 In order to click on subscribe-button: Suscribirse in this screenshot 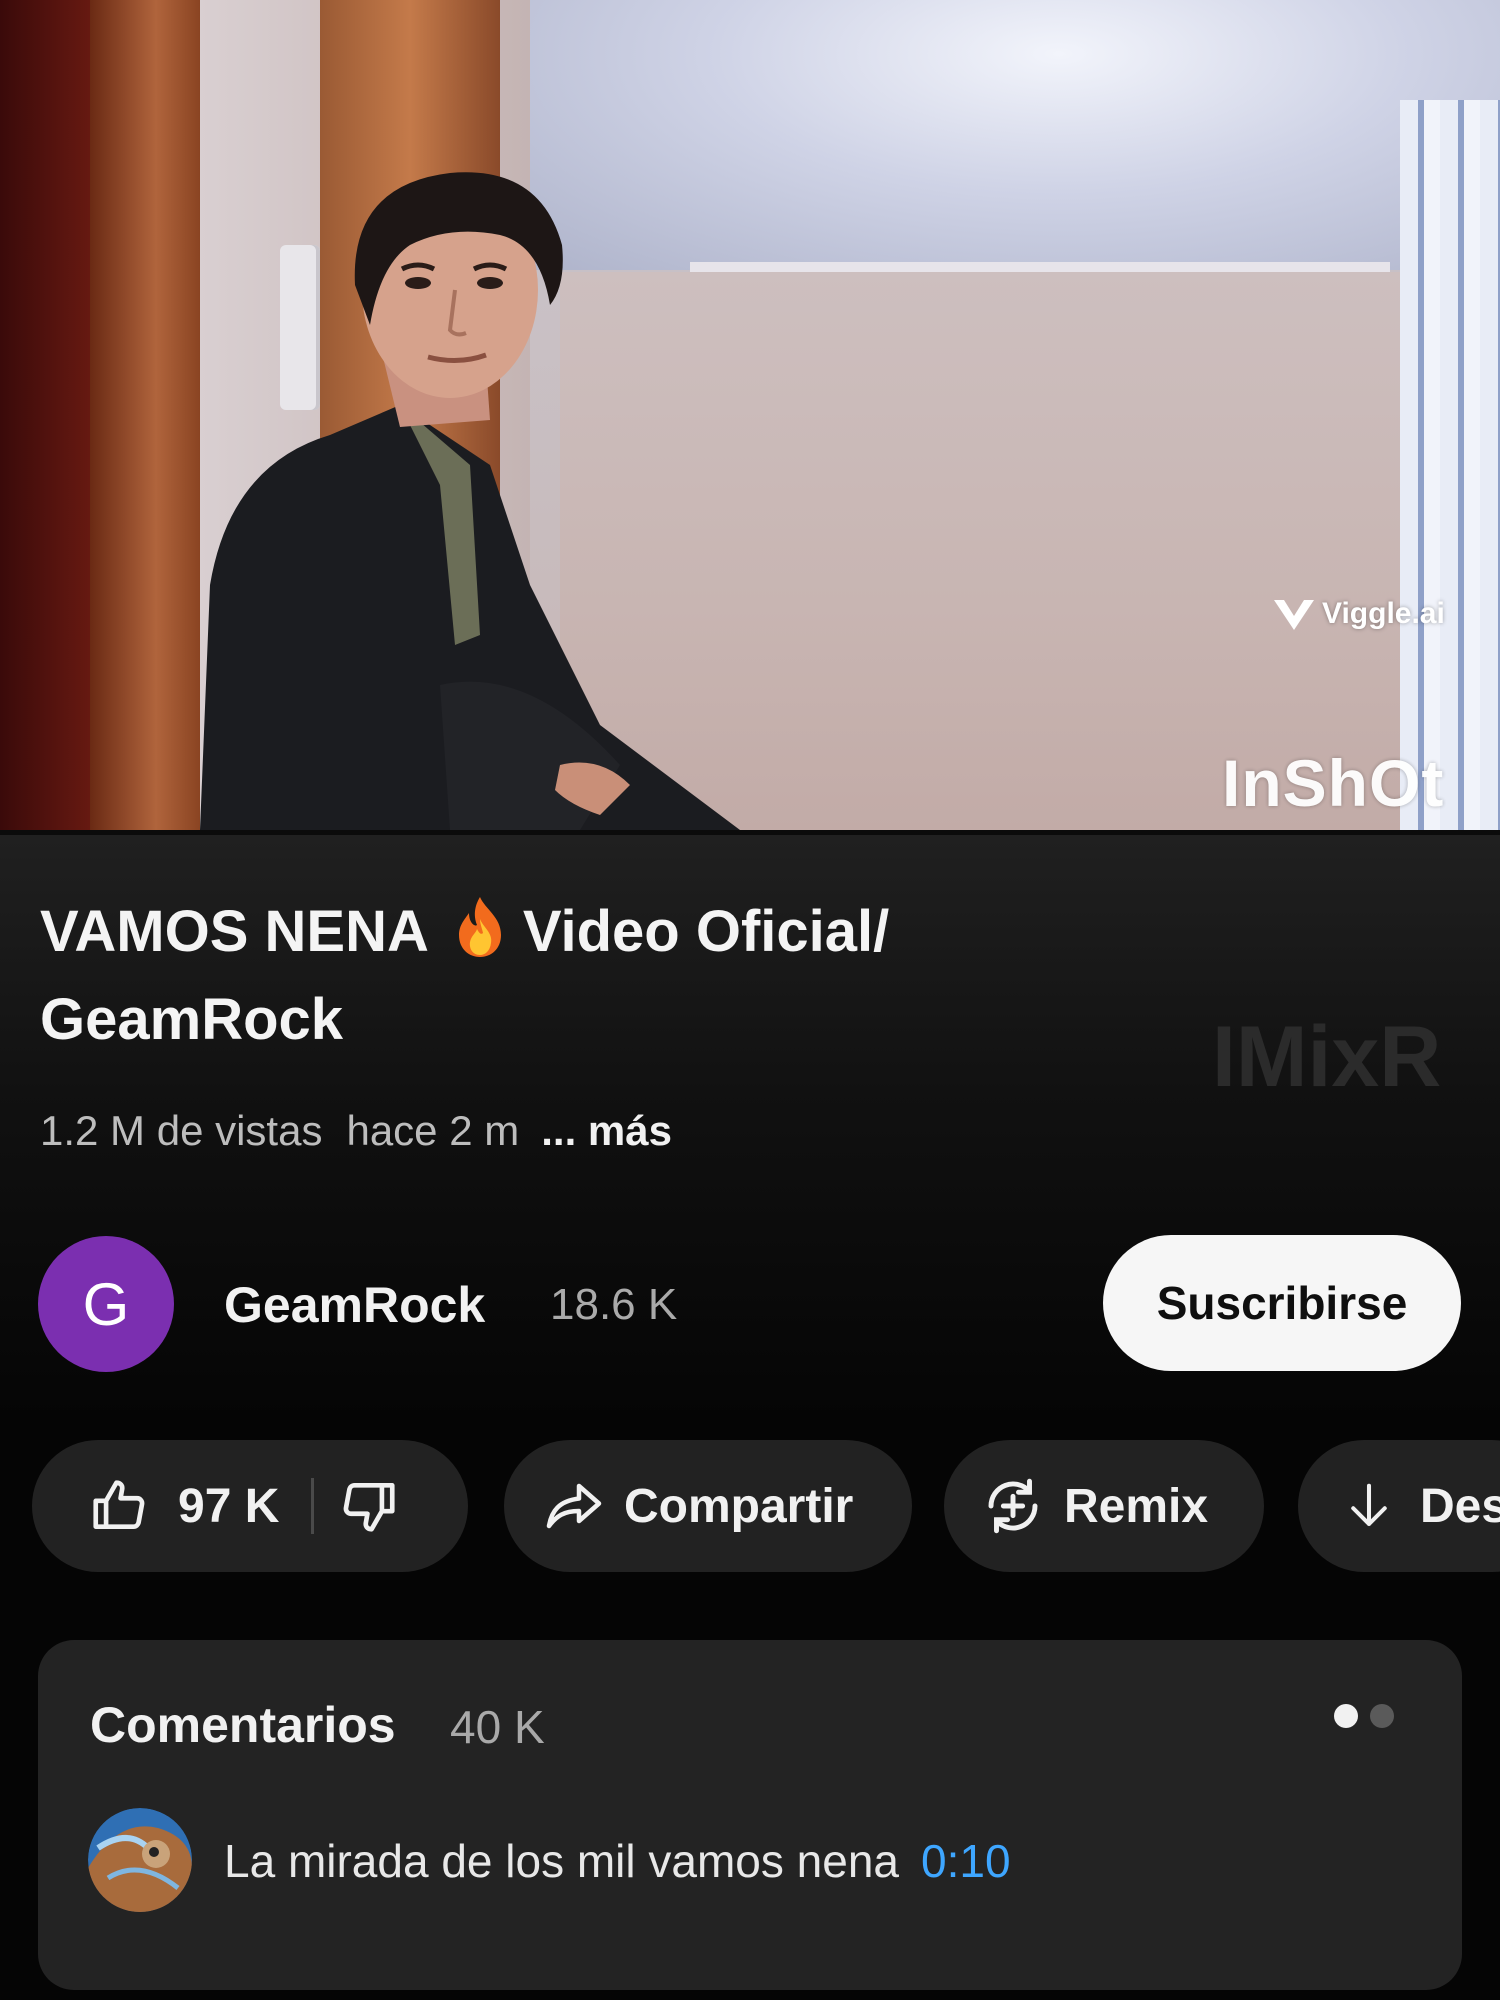, I will do `click(1282, 1303)`.